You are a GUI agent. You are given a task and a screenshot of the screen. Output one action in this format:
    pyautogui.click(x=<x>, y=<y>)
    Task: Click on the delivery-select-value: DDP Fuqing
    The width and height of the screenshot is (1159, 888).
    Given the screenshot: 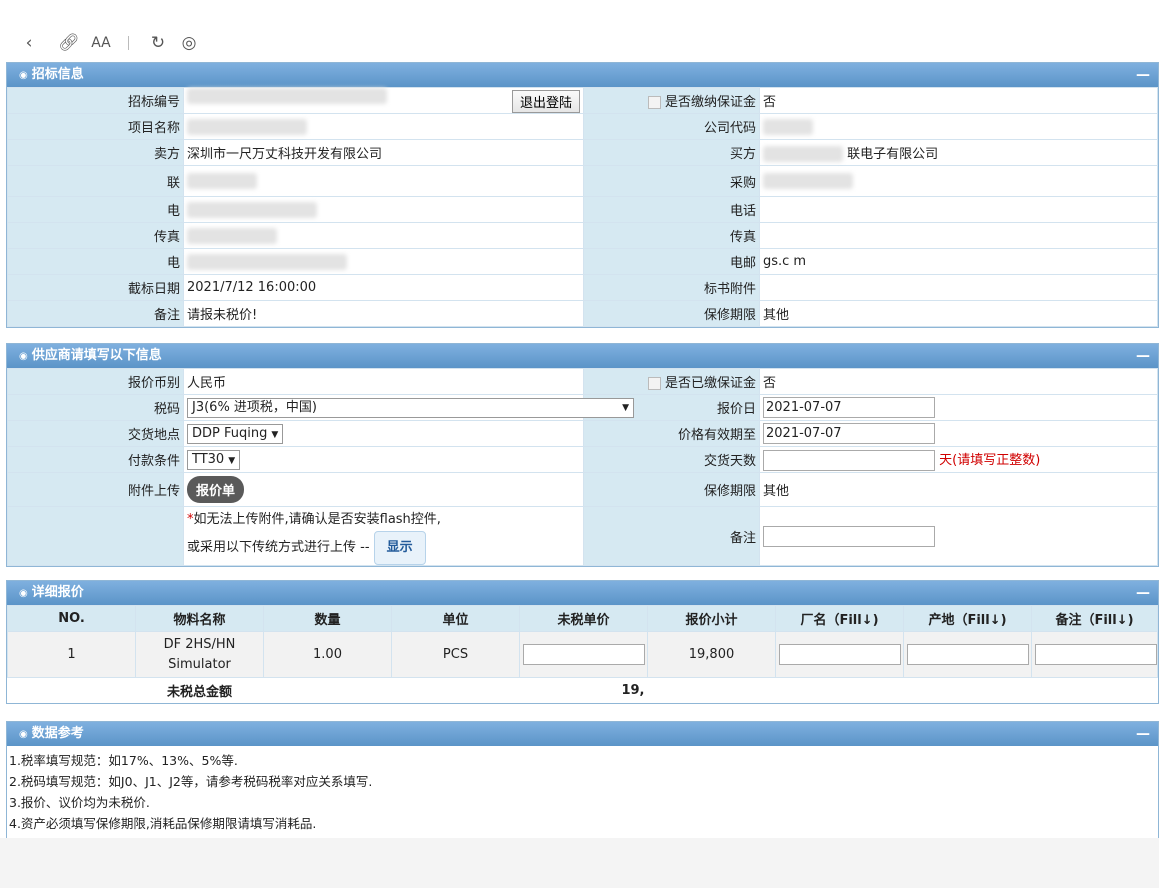 What is the action you would take?
    pyautogui.click(x=230, y=433)
    